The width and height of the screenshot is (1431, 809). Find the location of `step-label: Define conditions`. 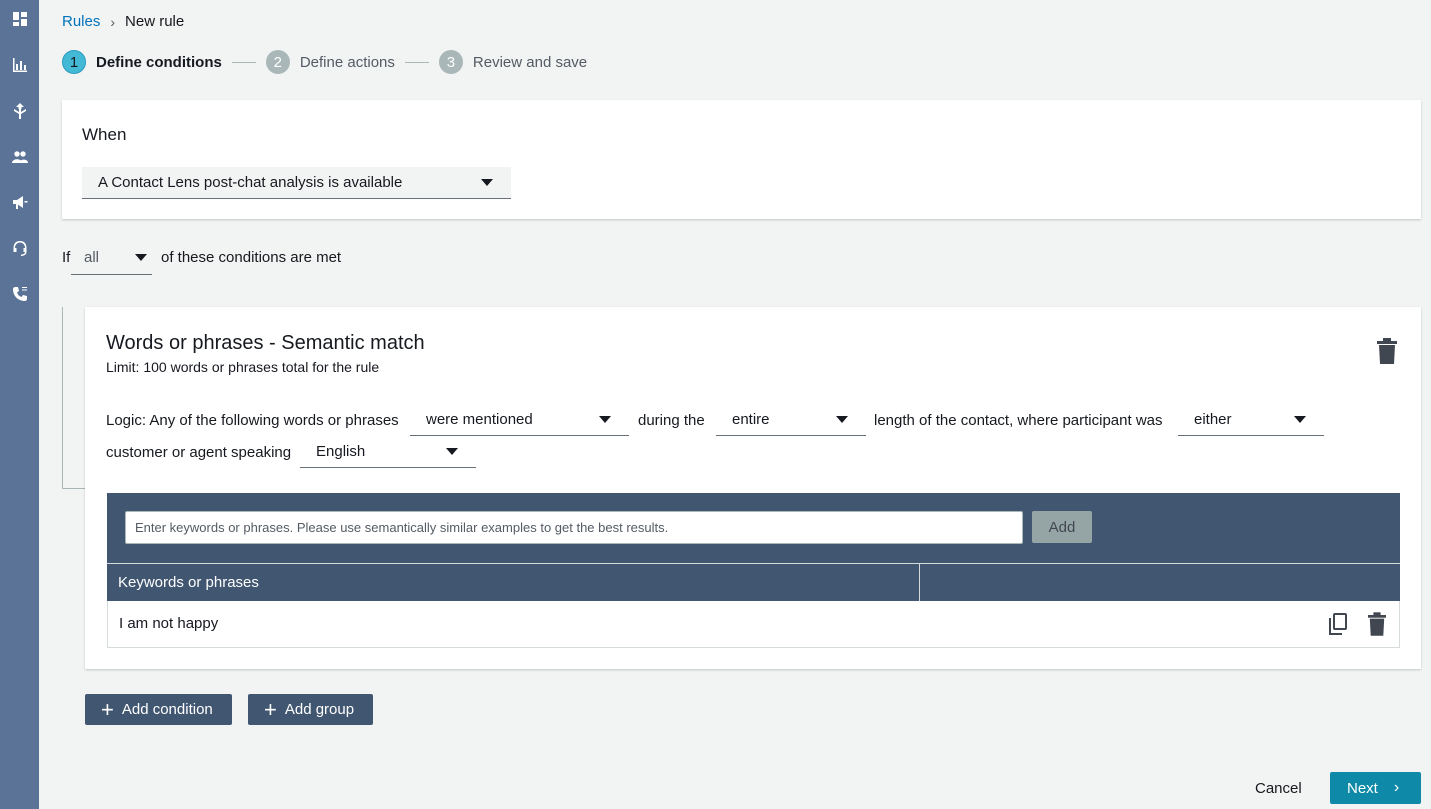

step-label: Define conditions is located at coordinates (159, 62).